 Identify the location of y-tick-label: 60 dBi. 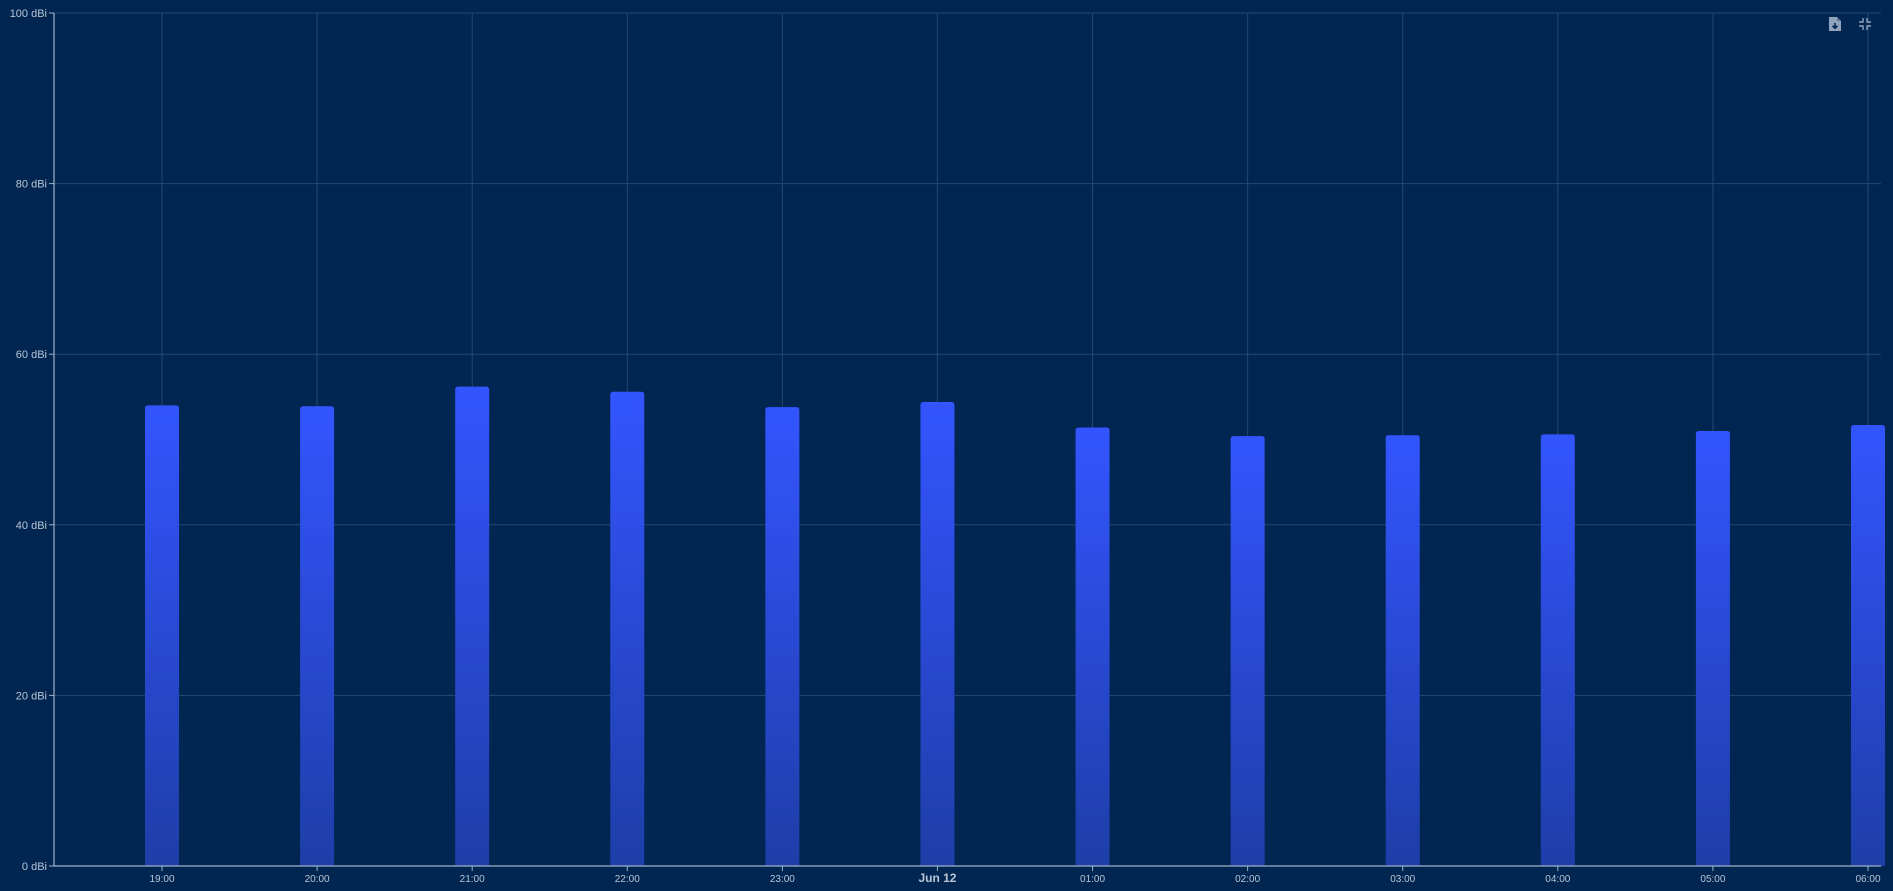
(31, 355).